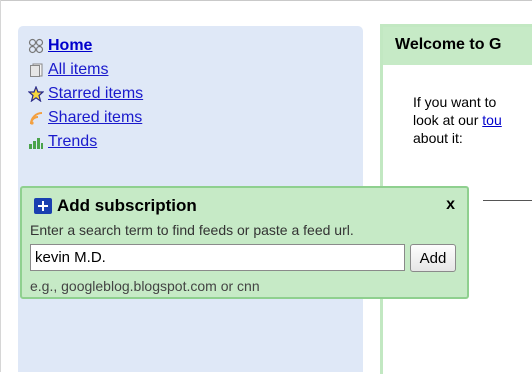 The width and height of the screenshot is (532, 374). What do you see at coordinates (217, 257) in the screenshot?
I see `subscription-search-input` at bounding box center [217, 257].